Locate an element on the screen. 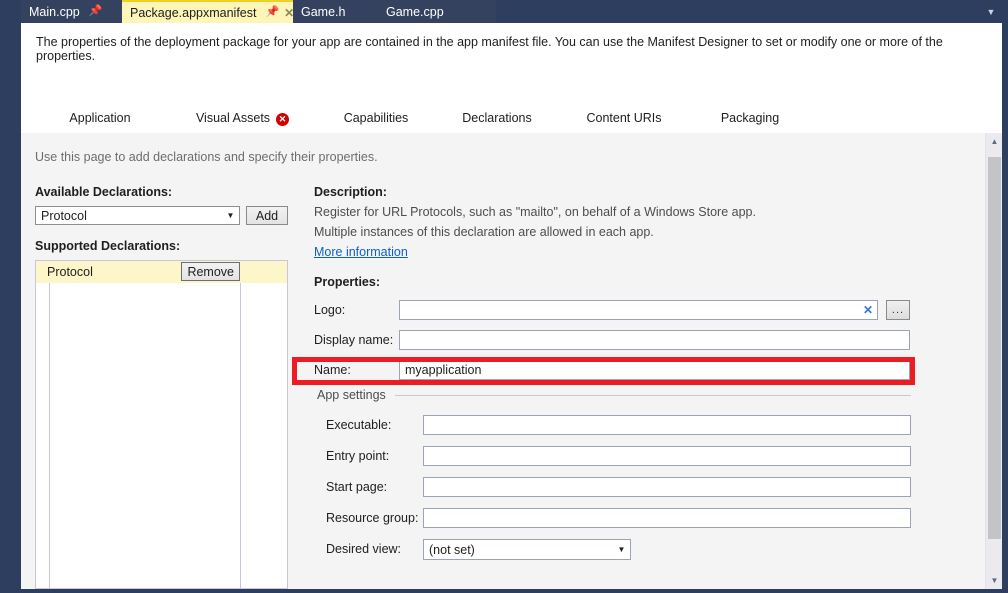 This screenshot has width=1008, height=593. tab-label: Application is located at coordinates (100, 118).